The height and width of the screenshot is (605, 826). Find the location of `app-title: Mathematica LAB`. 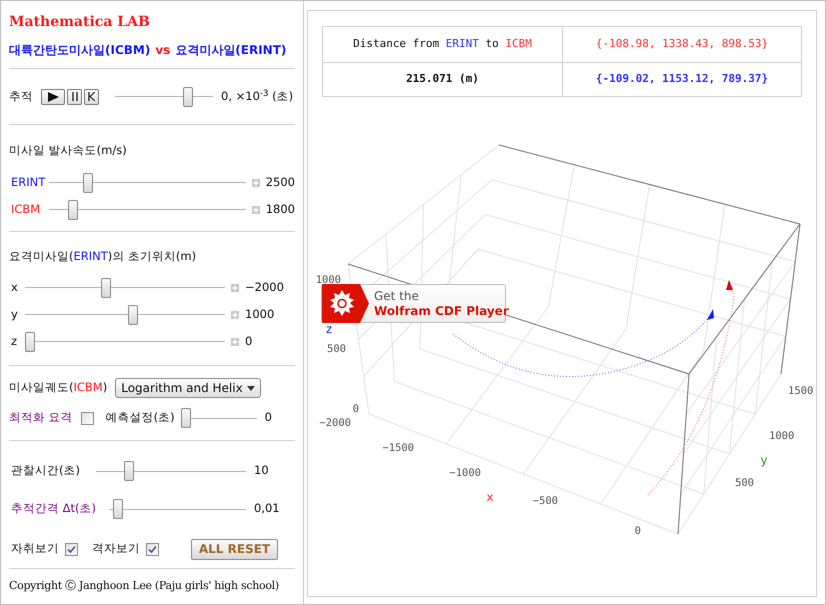

app-title: Mathematica LAB is located at coordinates (79, 22).